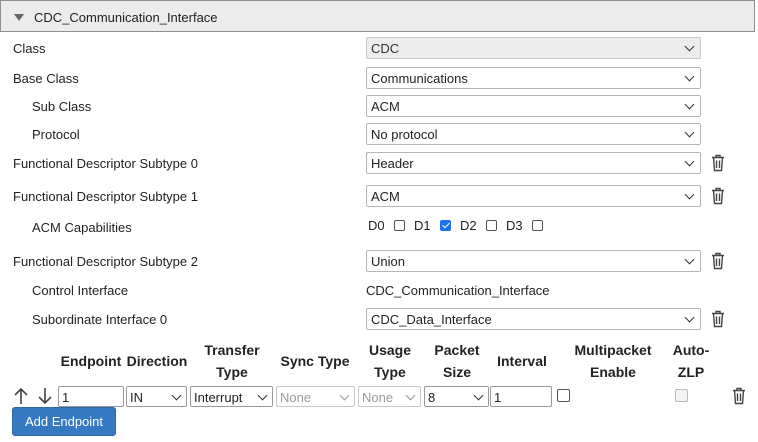  What do you see at coordinates (422, 225) in the screenshot?
I see `acm-cap-d1-label: D1` at bounding box center [422, 225].